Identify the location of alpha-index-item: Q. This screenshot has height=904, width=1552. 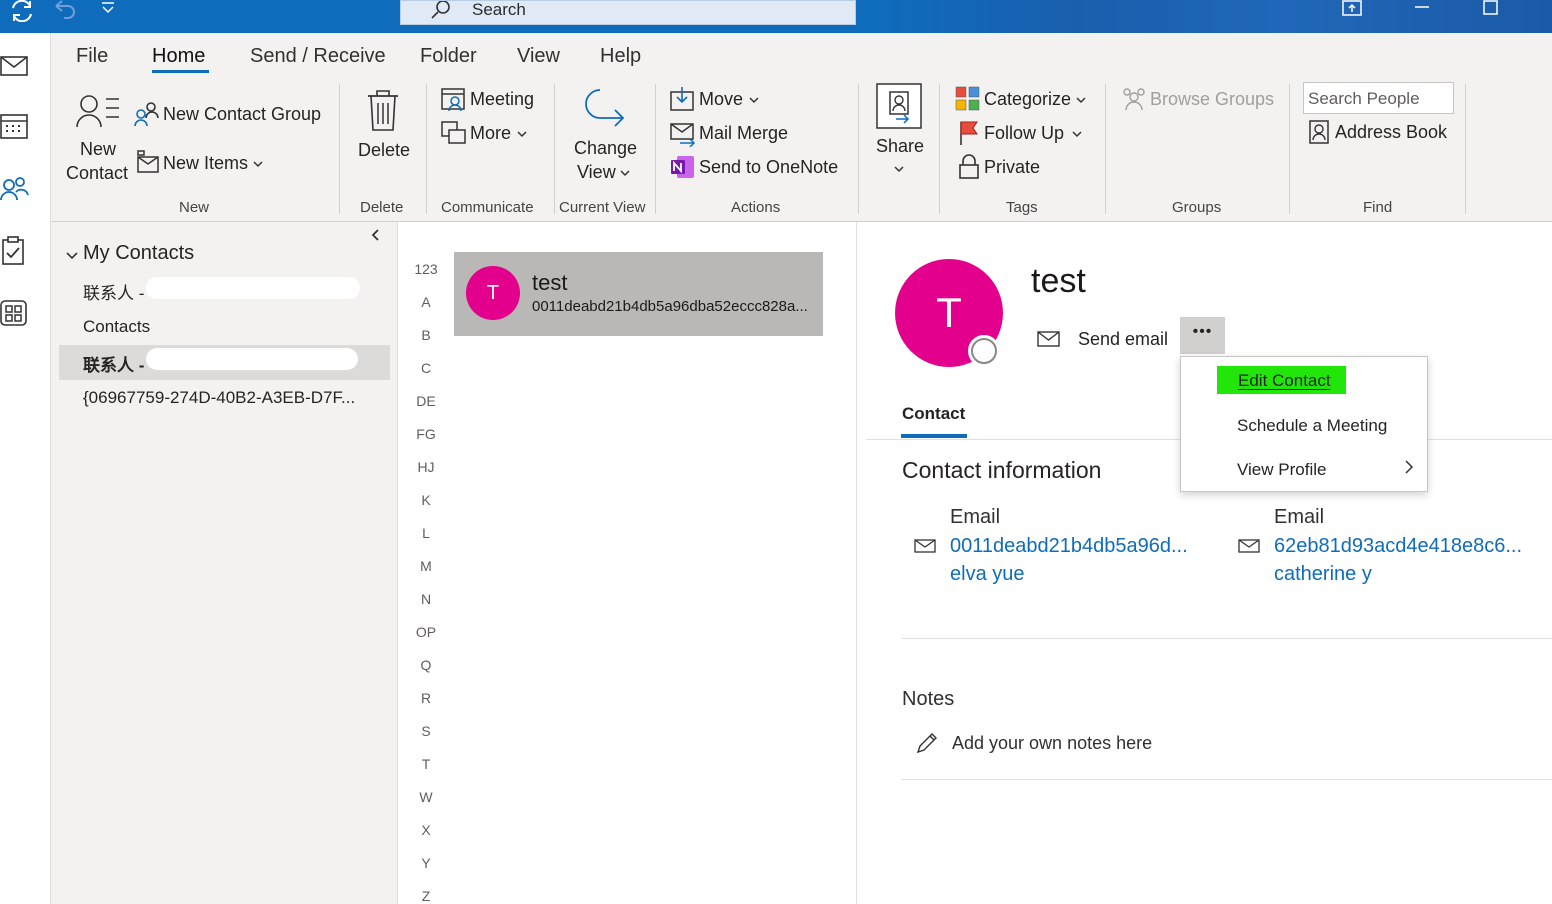
(426, 665).